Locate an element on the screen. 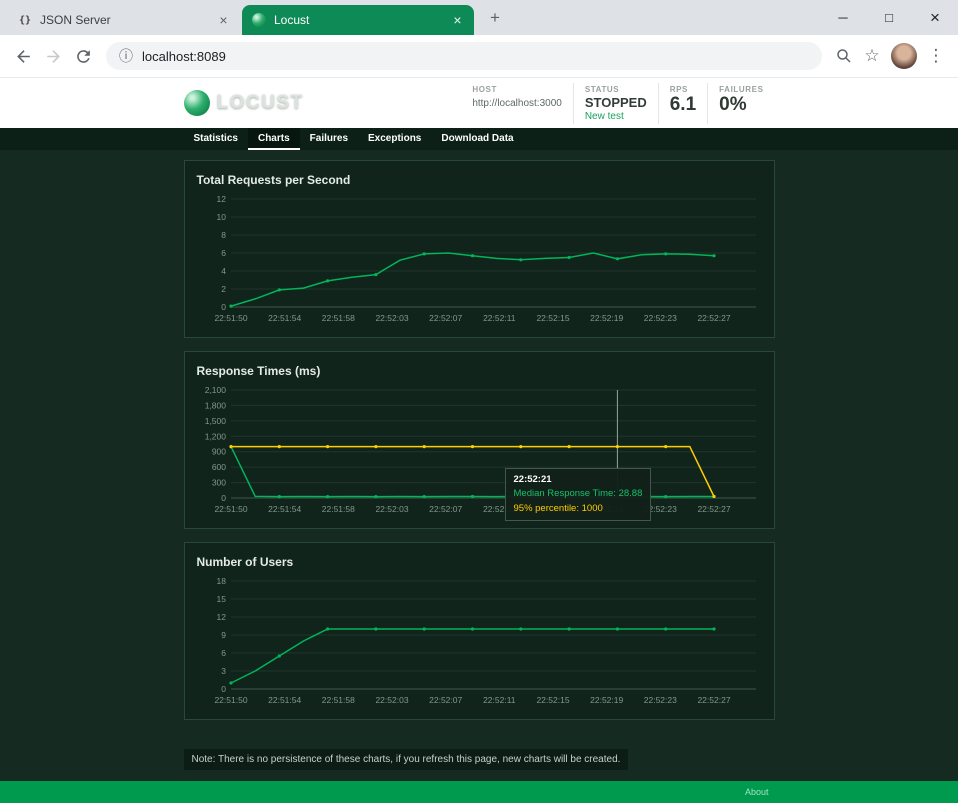 The width and height of the screenshot is (958, 803). locust-logo: LOCUST is located at coordinates (243, 103).